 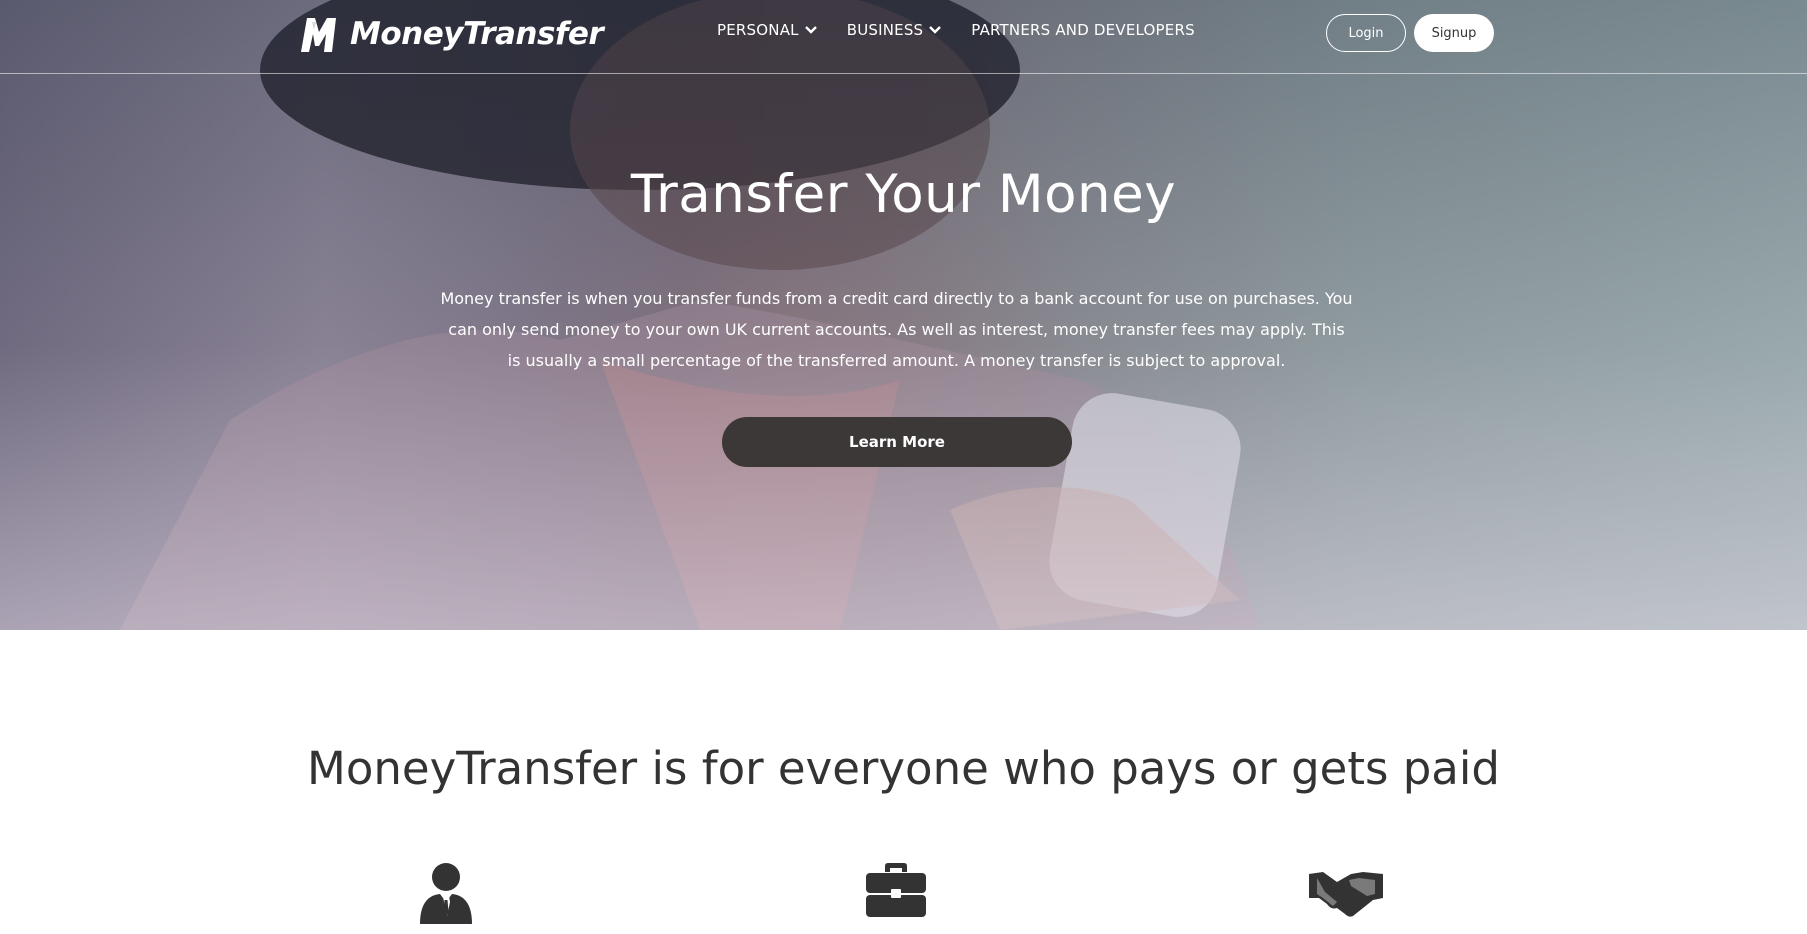 What do you see at coordinates (1346, 894) in the screenshot?
I see `handshake-icon` at bounding box center [1346, 894].